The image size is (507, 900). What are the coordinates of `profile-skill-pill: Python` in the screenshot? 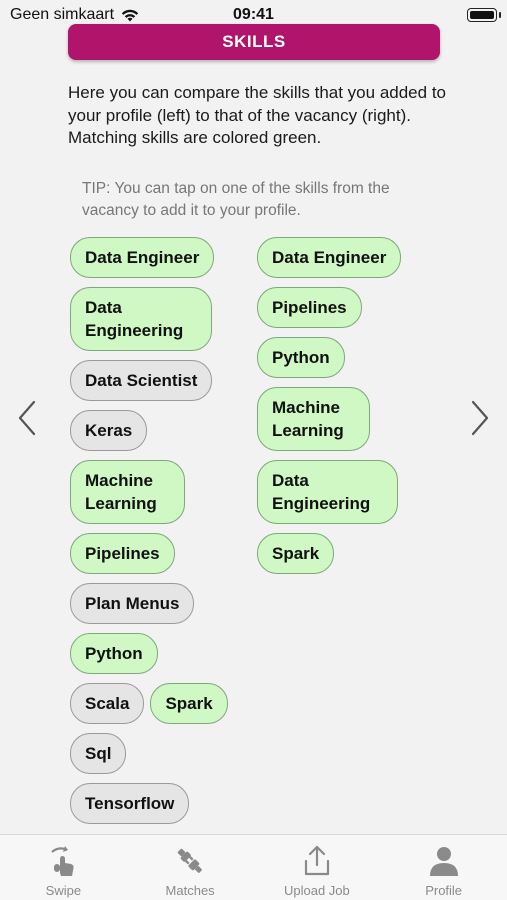 It's located at (114, 653).